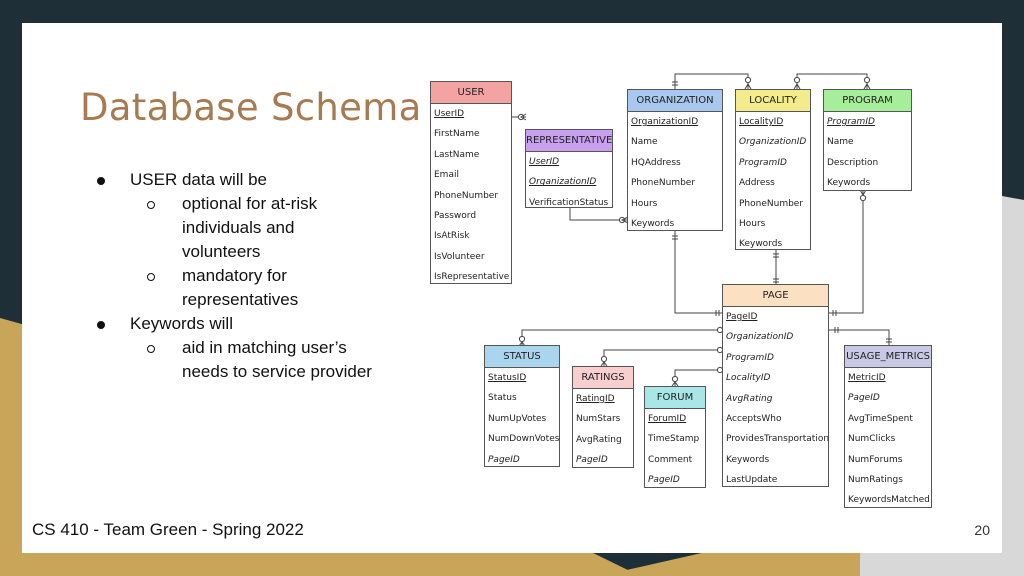 Image resolution: width=1024 pixels, height=576 pixels. I want to click on entity-field: ProvidesTransportation, so click(778, 439).